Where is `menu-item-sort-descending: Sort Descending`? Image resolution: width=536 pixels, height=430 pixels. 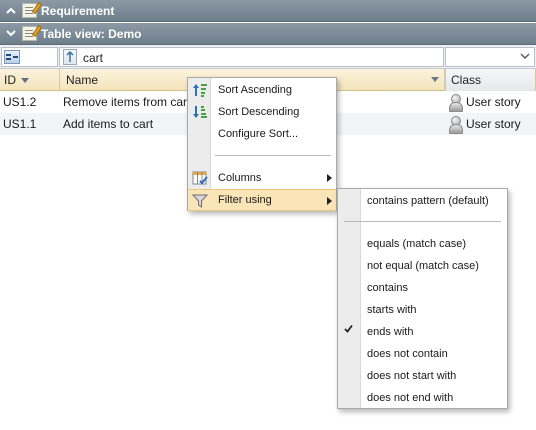
menu-item-sort-descending: Sort Descending is located at coordinates (262, 112).